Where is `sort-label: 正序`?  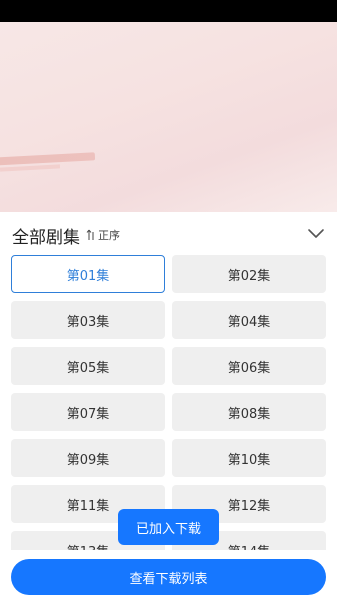
sort-label: 正序 is located at coordinates (109, 235).